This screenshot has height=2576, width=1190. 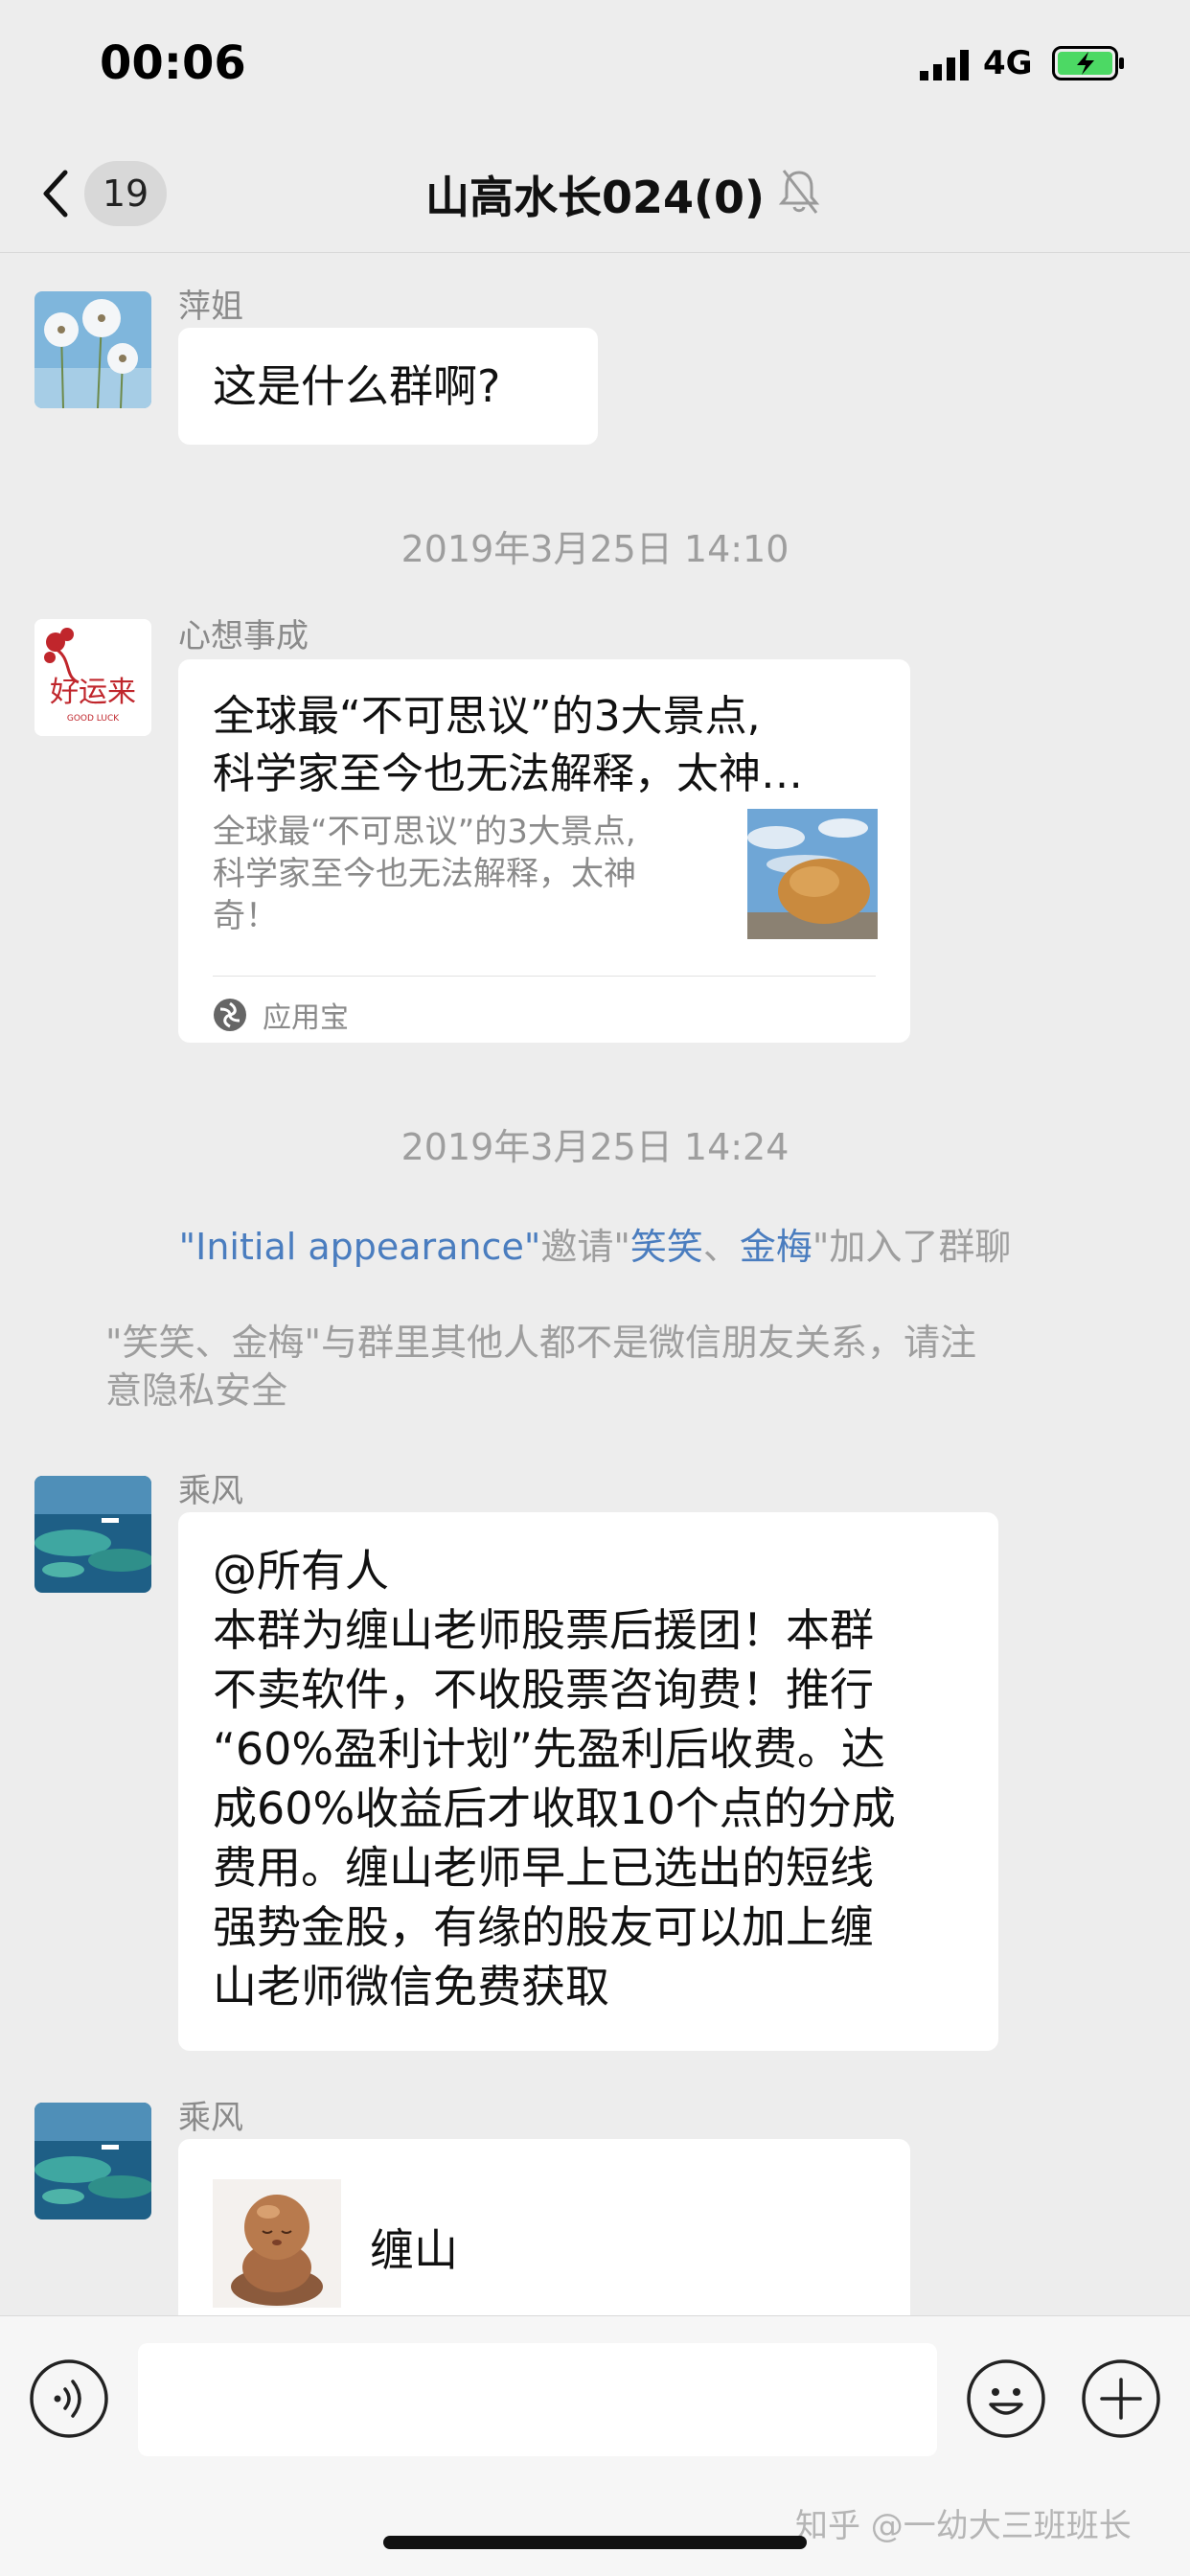 I want to click on article-description: 全球最“不可思议”的3大景点, 科学家至今也无法解释，太神 奇！, so click(x=452, y=874).